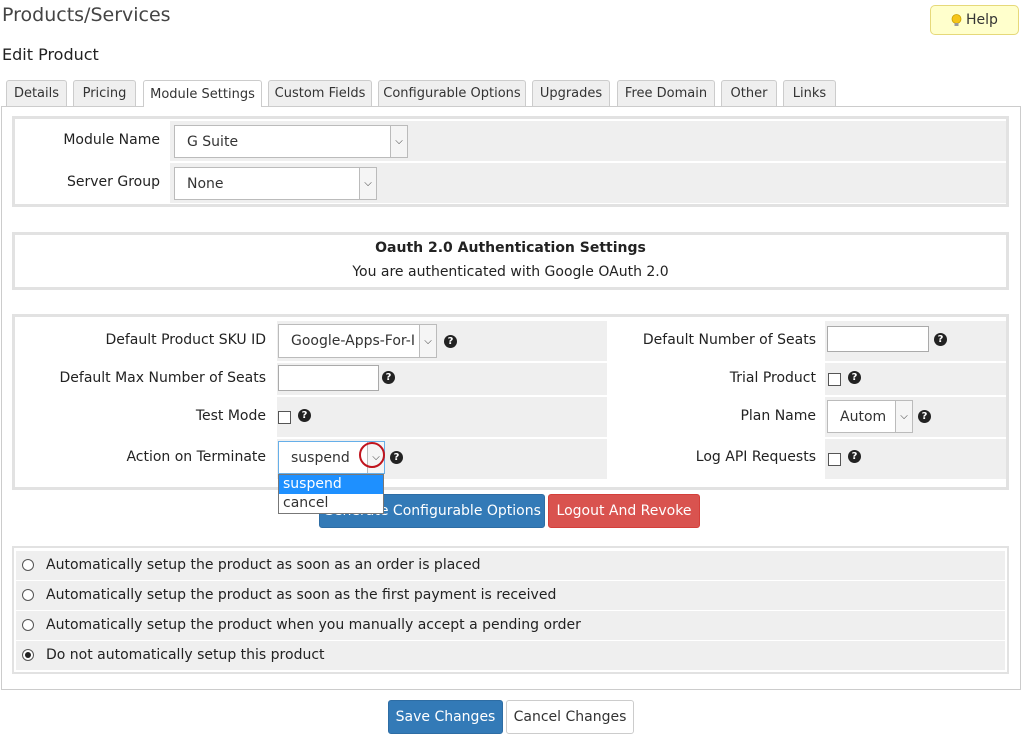 Image resolution: width=1024 pixels, height=739 pixels. I want to click on section-subtitle: Edit Product, so click(50, 54).